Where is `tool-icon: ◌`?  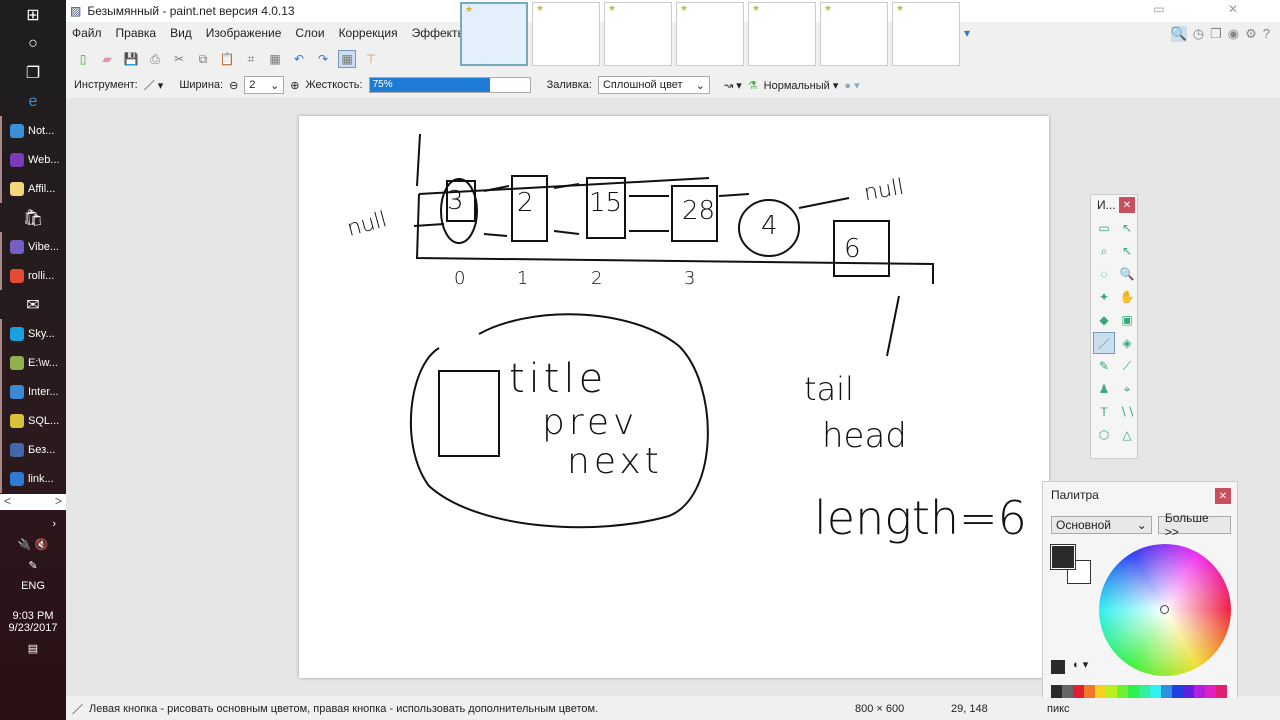
tool-icon: ◌ is located at coordinates (1104, 274).